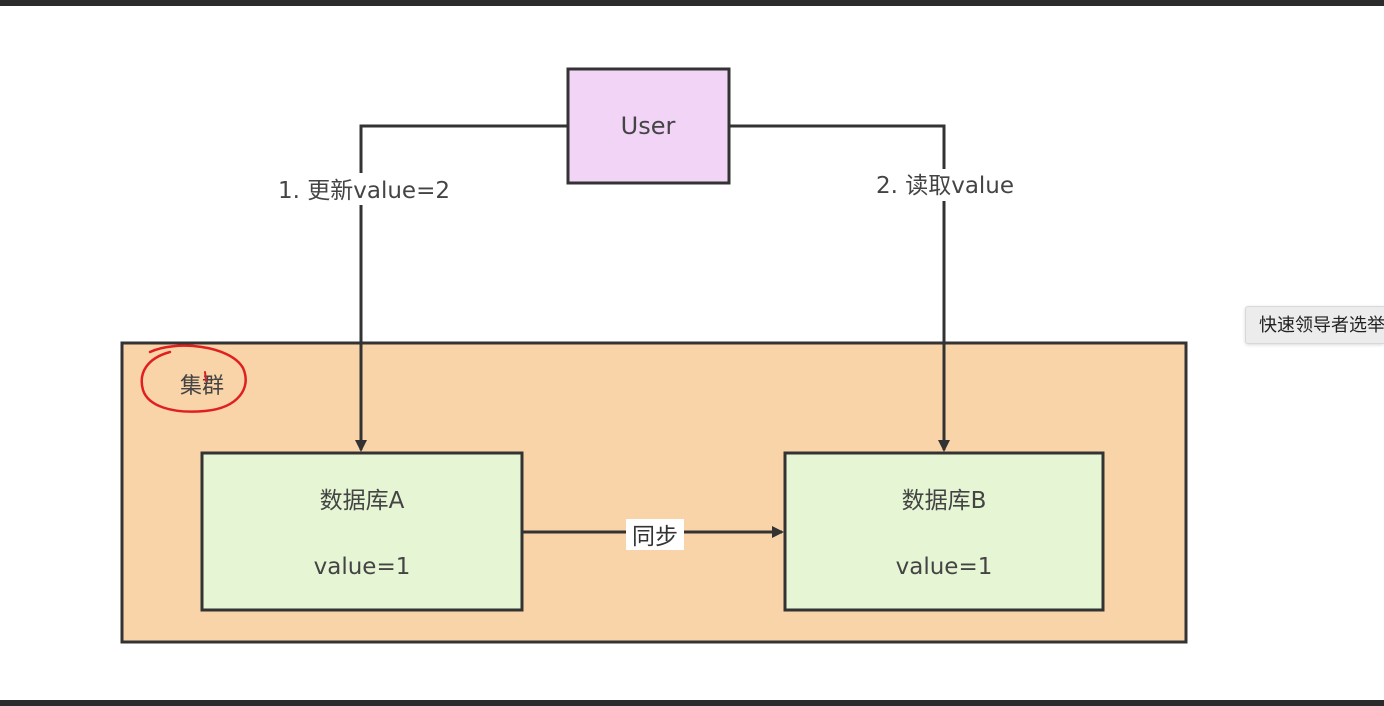 The width and height of the screenshot is (1384, 706). What do you see at coordinates (944, 567) in the screenshot?
I see `db-b-value: value=1` at bounding box center [944, 567].